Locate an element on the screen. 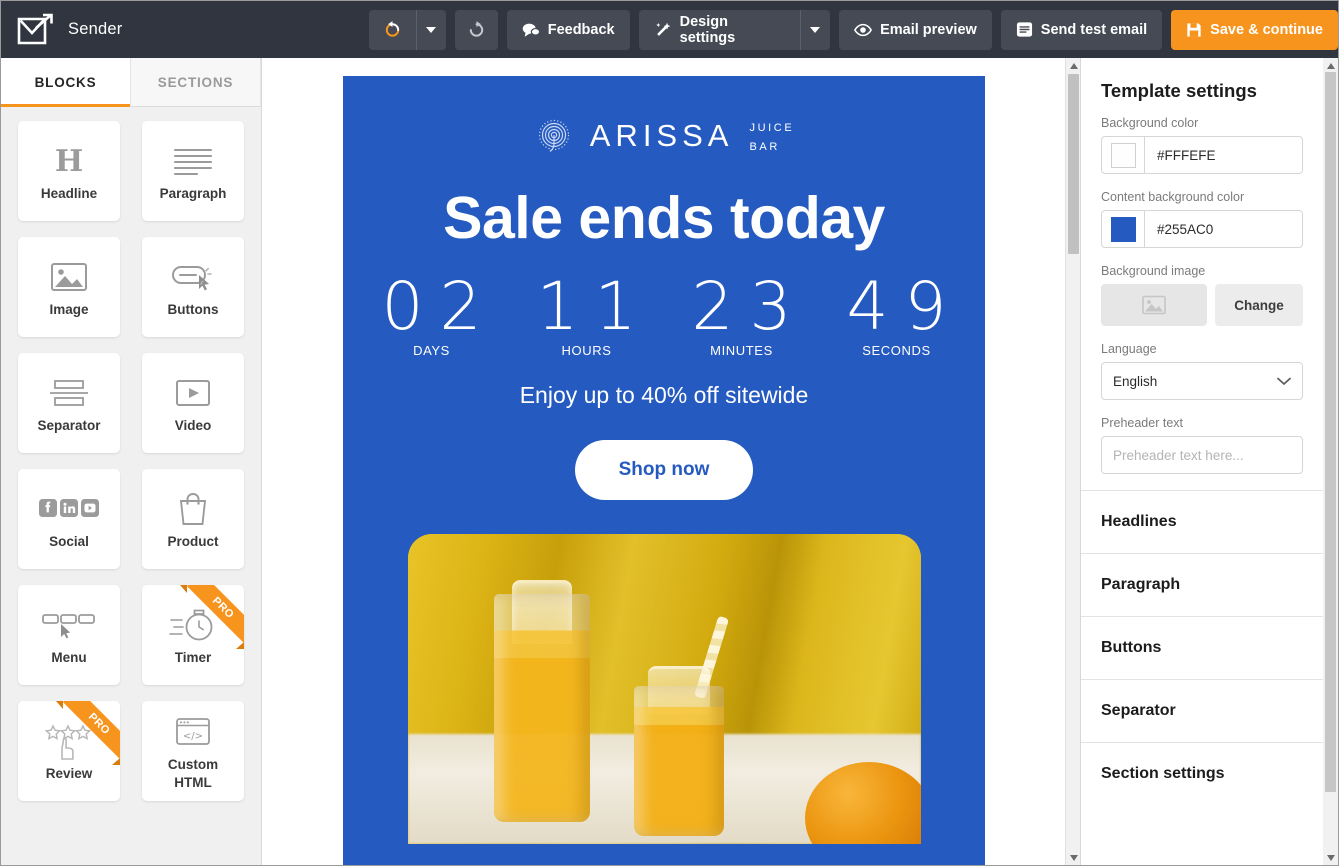  block-image: Image is located at coordinates (69, 287).